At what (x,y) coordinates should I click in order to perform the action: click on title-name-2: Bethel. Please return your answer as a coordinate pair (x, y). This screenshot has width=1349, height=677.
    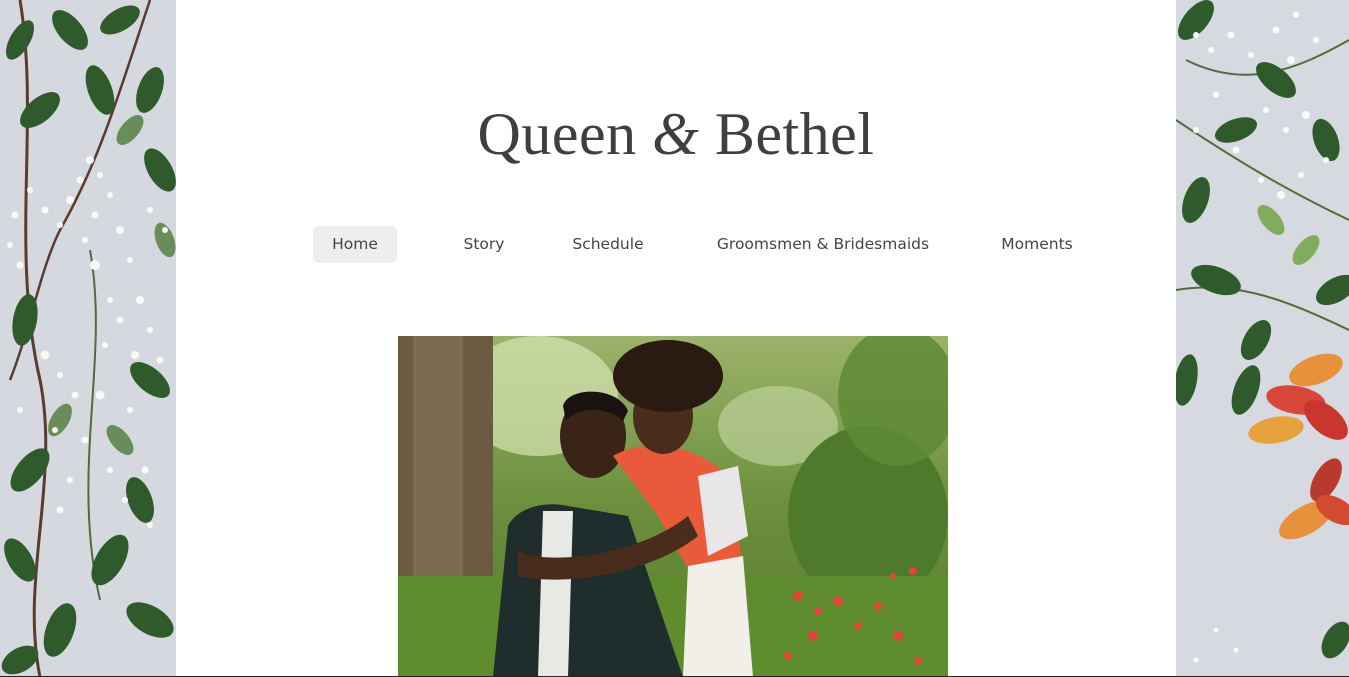
    Looking at the image, I should click on (794, 134).